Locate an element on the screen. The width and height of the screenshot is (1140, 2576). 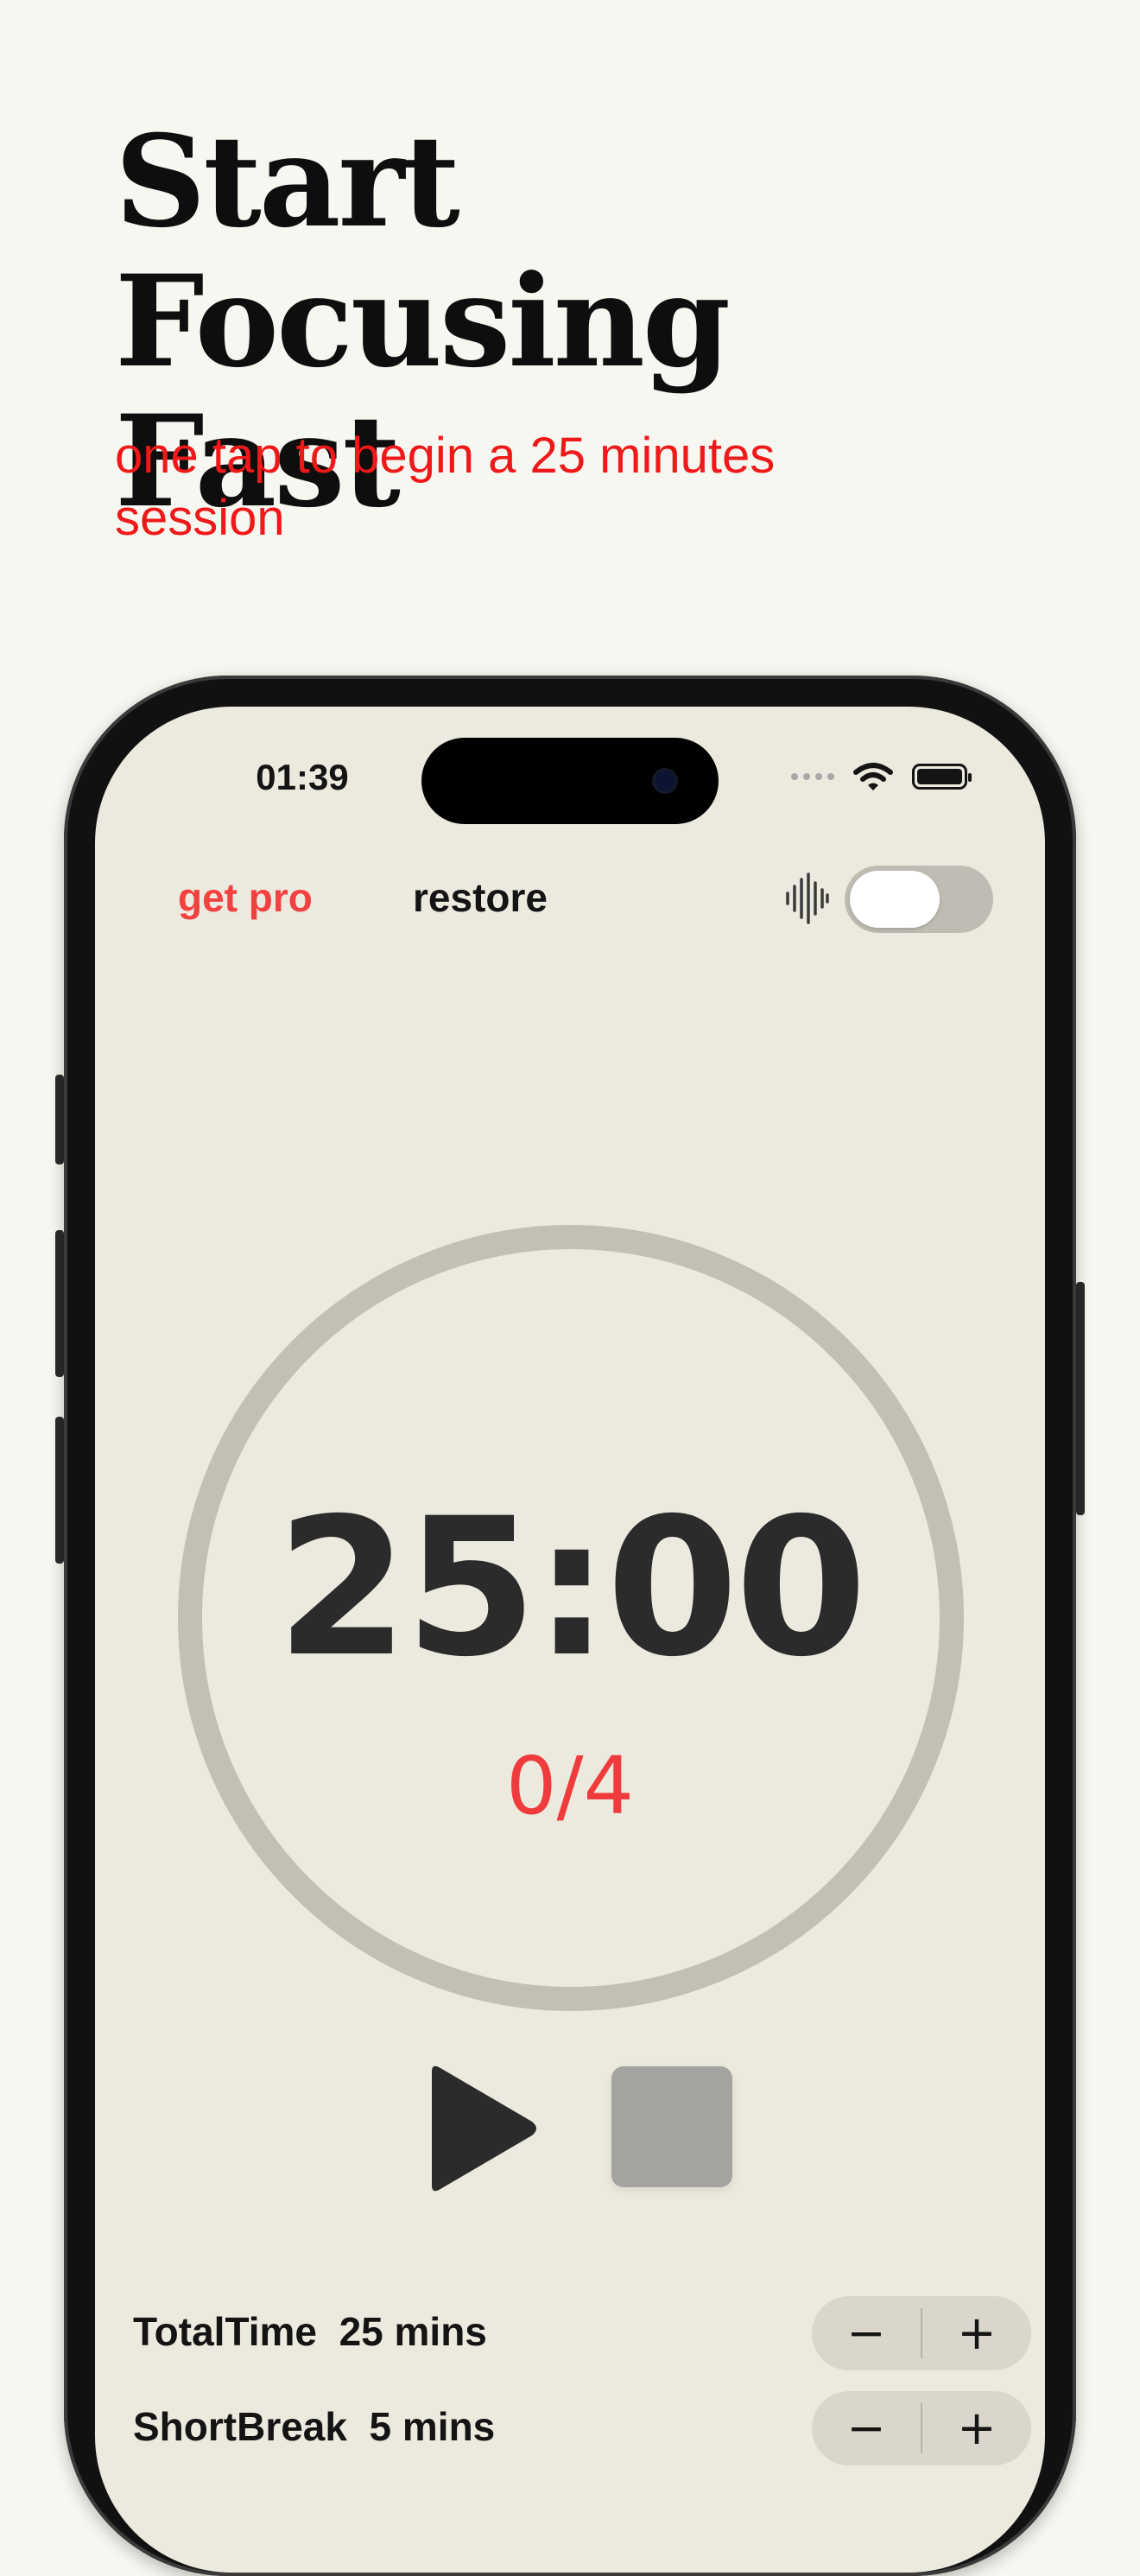
stop-button is located at coordinates (672, 2126).